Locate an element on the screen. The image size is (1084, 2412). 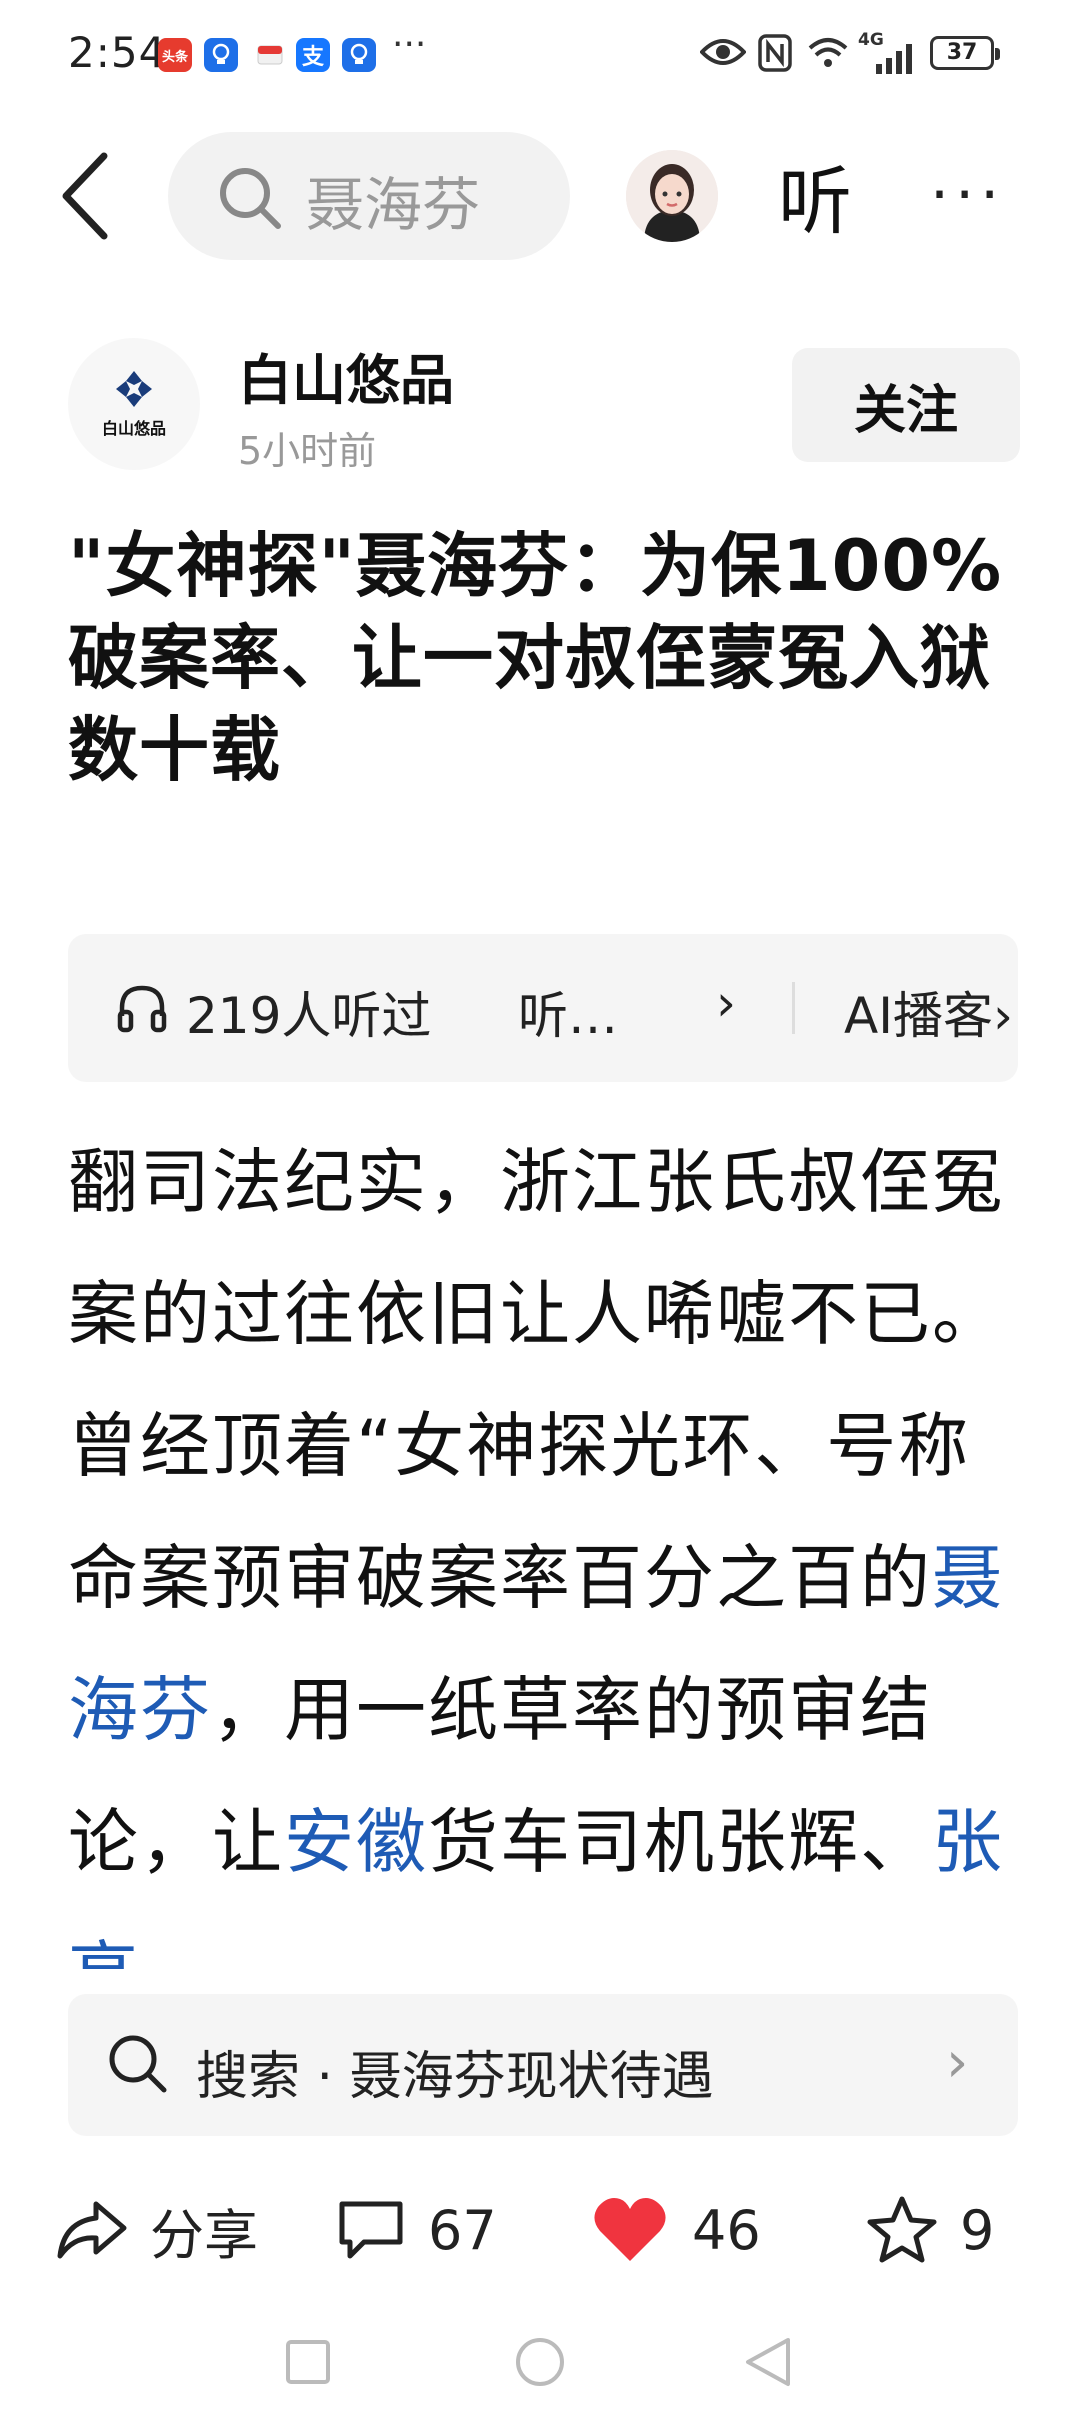
avatar-icon is located at coordinates (672, 196).